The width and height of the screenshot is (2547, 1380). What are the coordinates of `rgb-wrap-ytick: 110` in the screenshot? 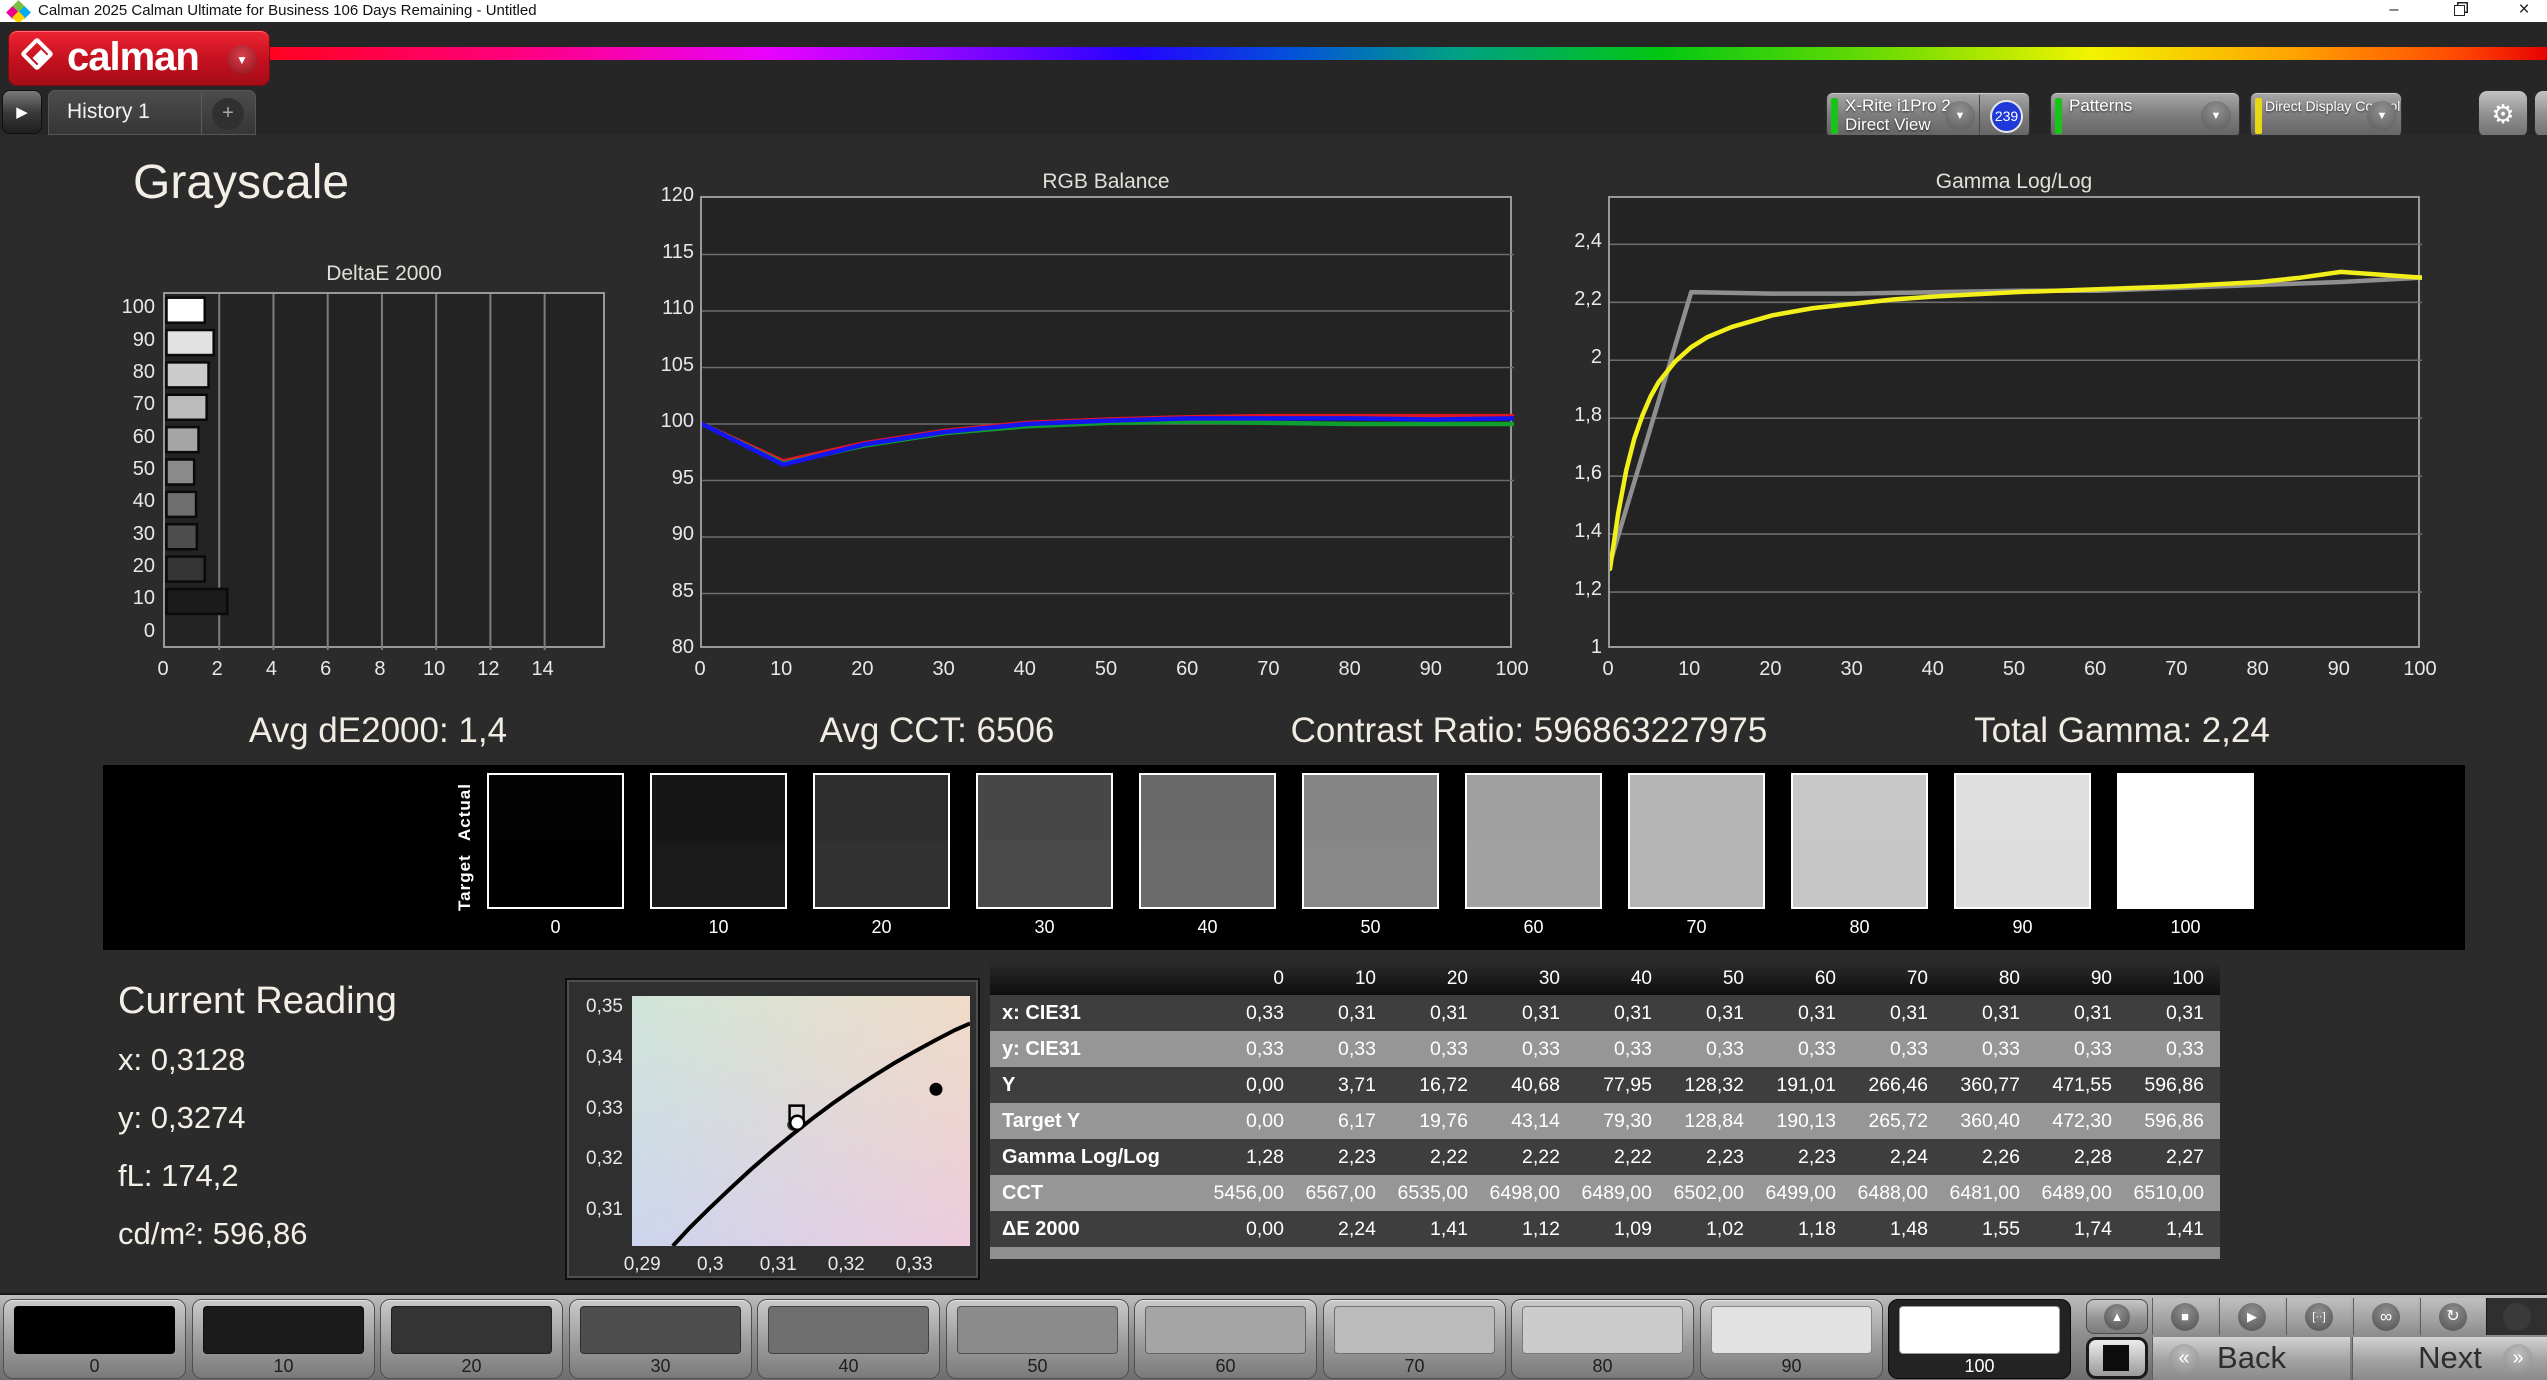 It's located at (678, 308).